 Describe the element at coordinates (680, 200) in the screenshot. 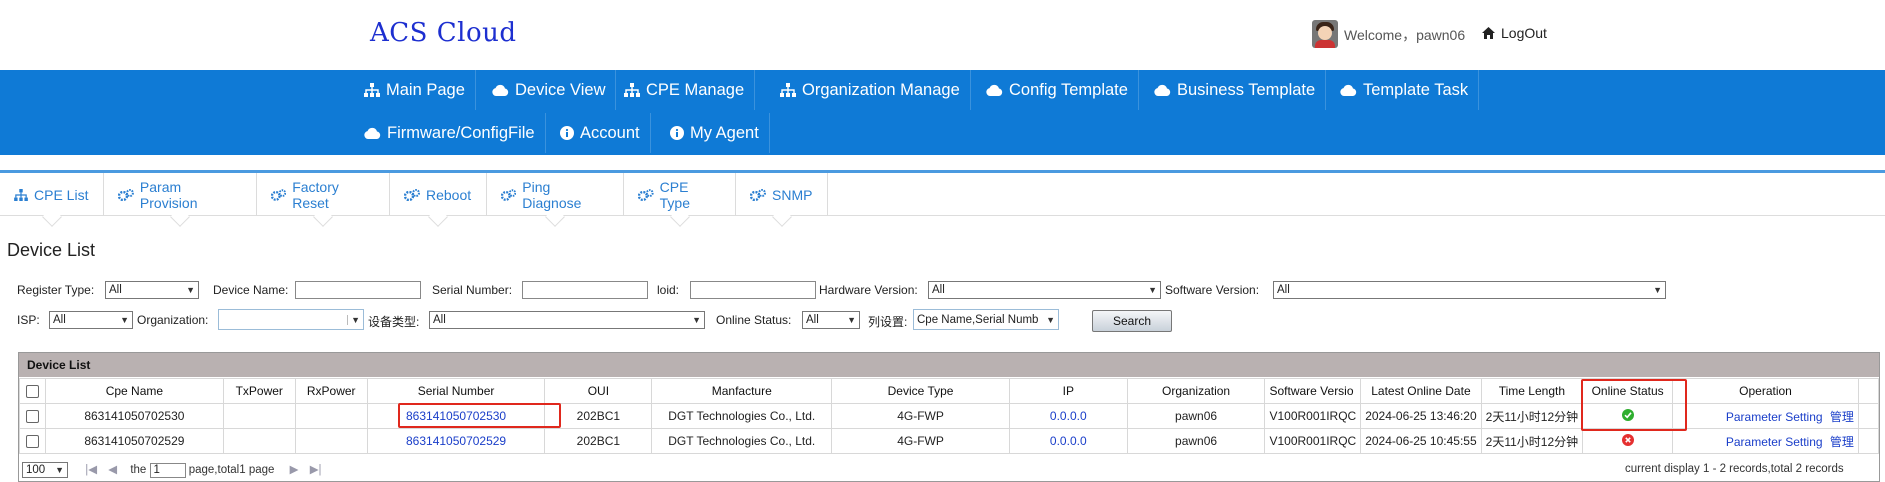

I see `tab-cpe-type: CPE Type` at that location.